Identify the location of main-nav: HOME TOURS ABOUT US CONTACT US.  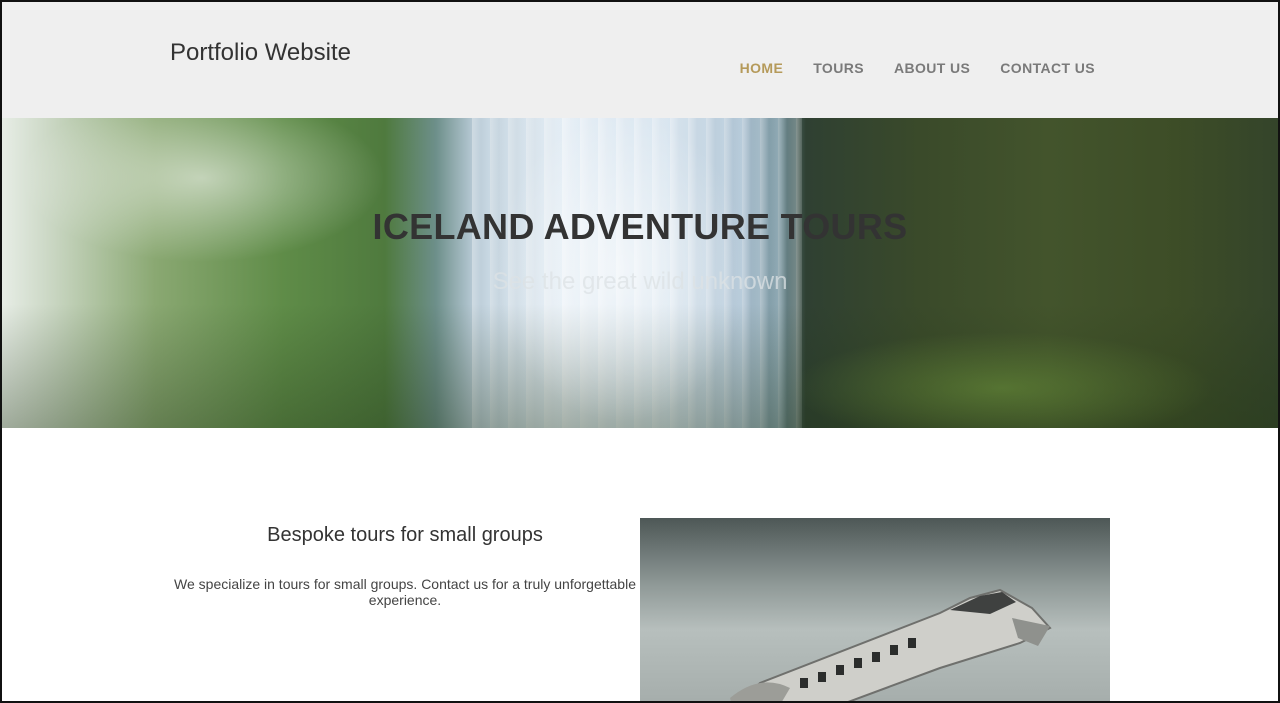
(917, 68).